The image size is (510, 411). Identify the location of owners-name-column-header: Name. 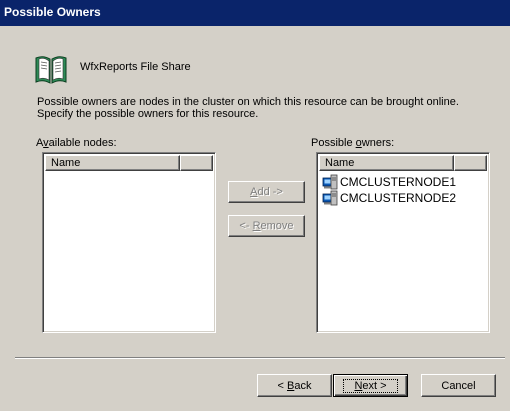
(386, 163).